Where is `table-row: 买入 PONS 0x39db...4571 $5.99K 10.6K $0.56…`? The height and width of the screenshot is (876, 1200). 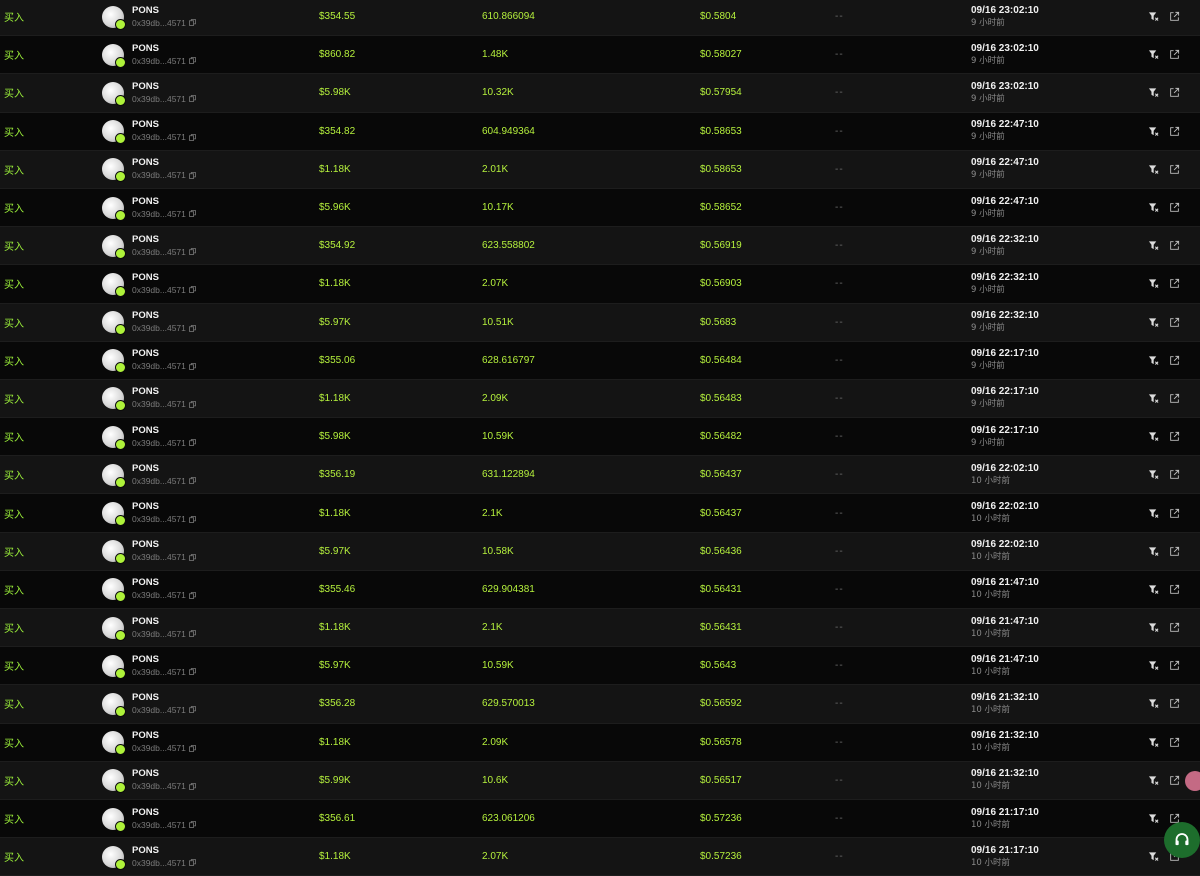 table-row: 买入 PONS 0x39db...4571 $5.99K 10.6K $0.56… is located at coordinates (600, 780).